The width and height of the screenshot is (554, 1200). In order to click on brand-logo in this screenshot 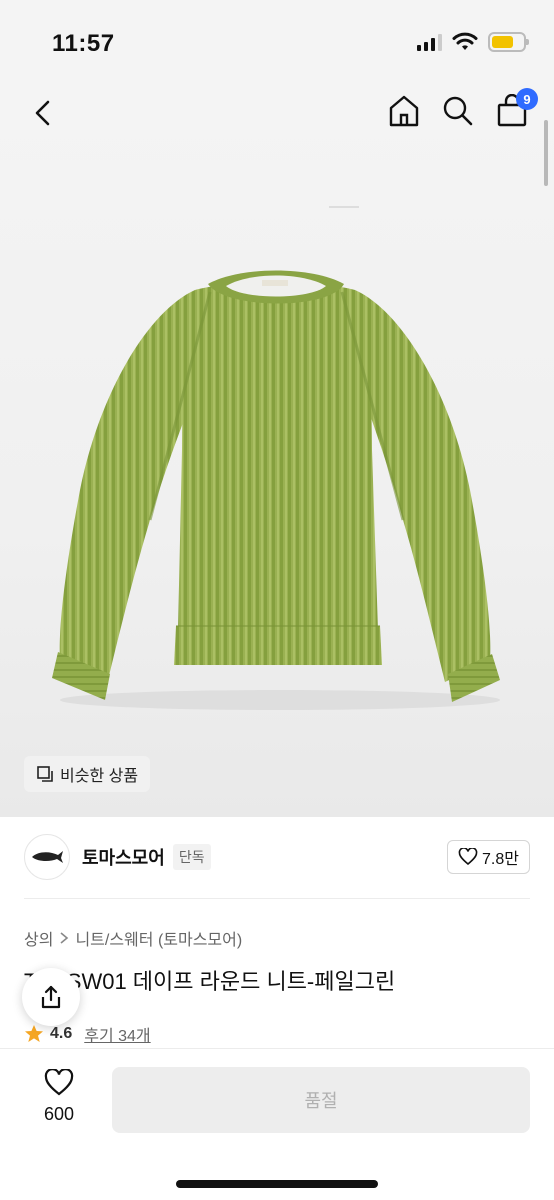, I will do `click(47, 857)`.